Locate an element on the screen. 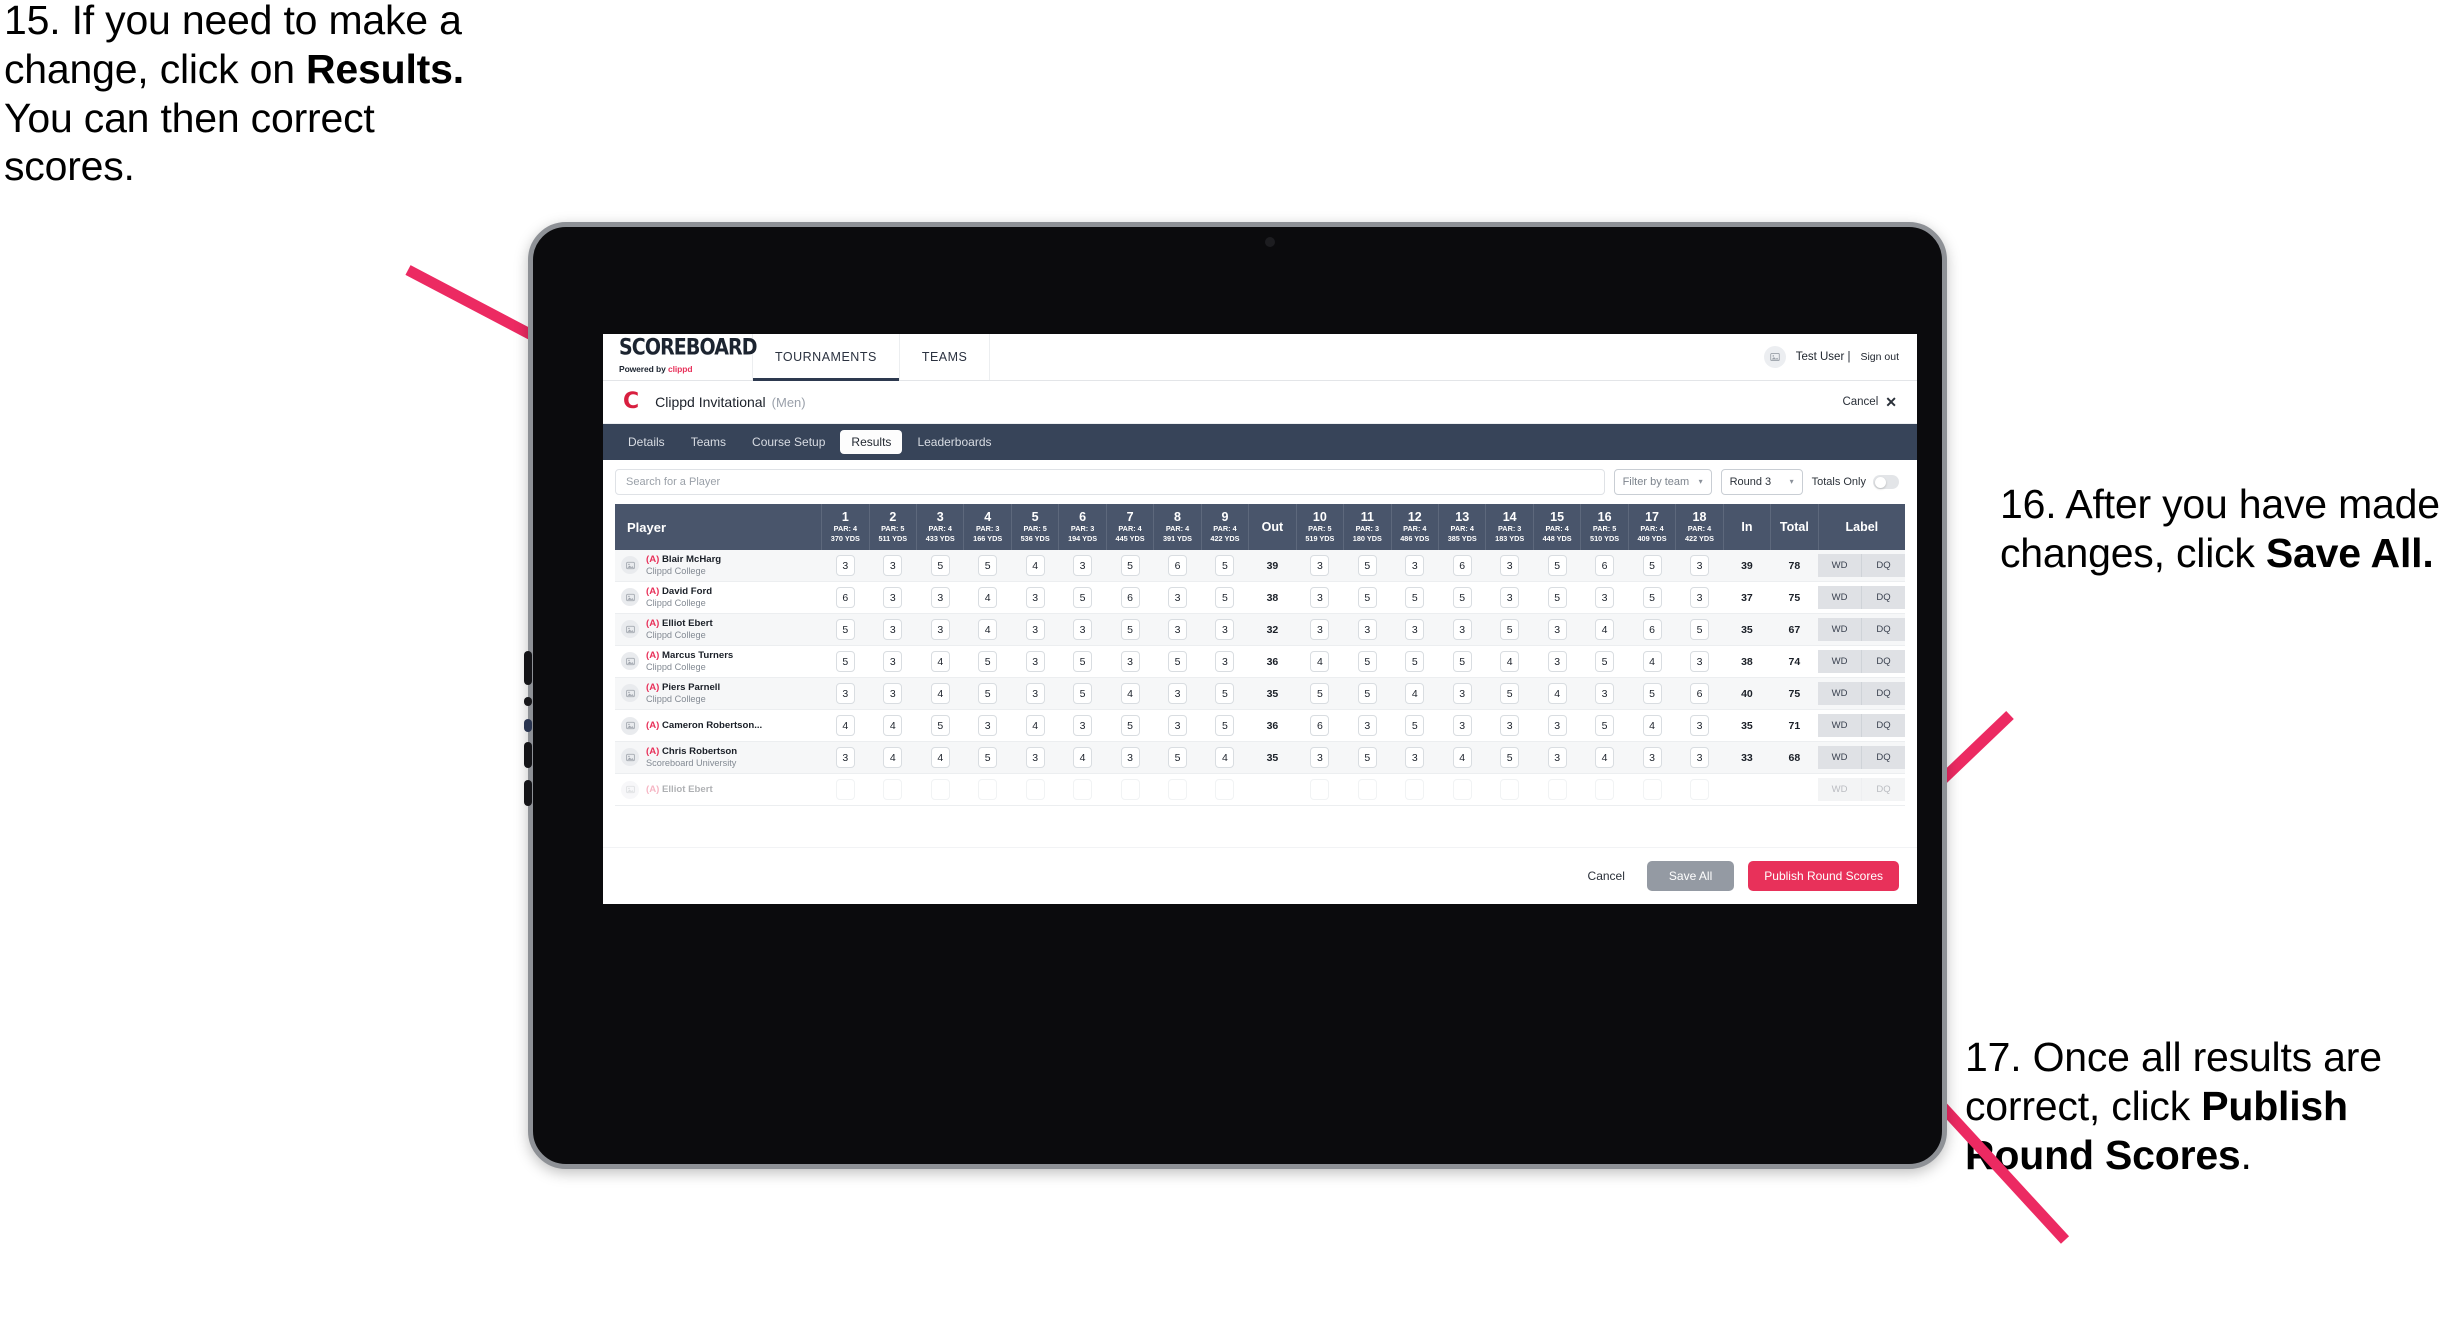  score-input-hole-3: 5 is located at coordinates (940, 725).